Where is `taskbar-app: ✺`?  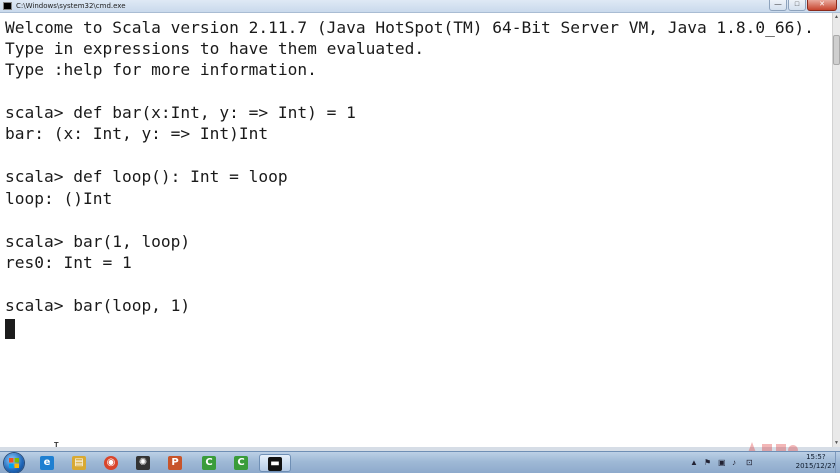 taskbar-app: ✺ is located at coordinates (143, 463).